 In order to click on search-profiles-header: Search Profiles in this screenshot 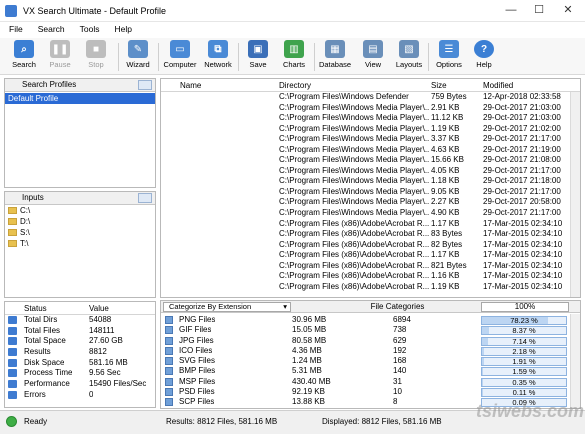, I will do `click(80, 85)`.